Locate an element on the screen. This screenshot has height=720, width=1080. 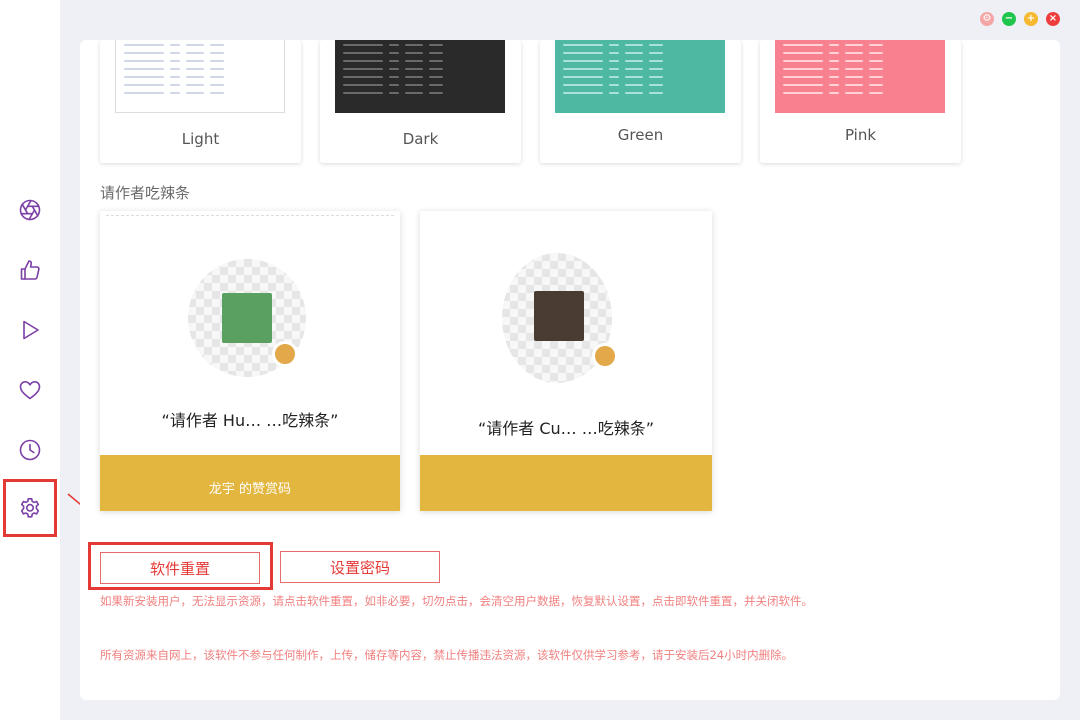
sidebar-item-favorites is located at coordinates (30, 390).